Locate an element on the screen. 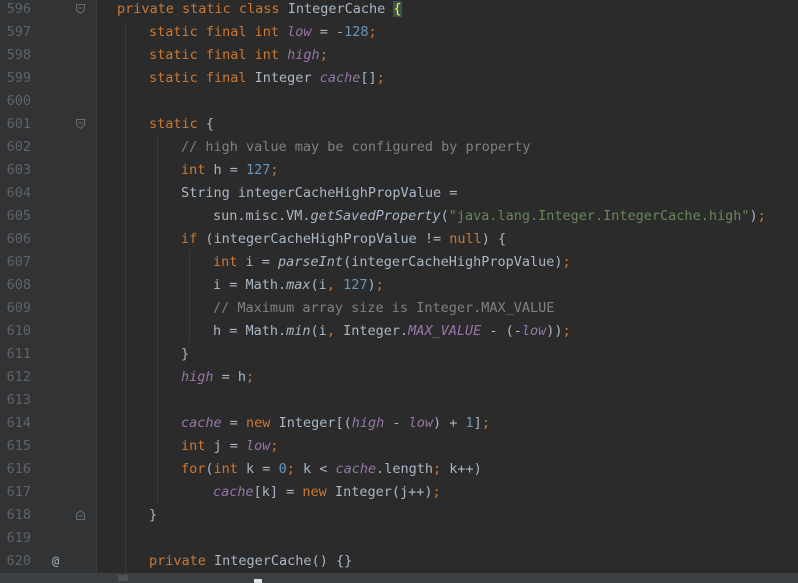 Image resolution: width=798 pixels, height=583 pixels. gutter-row: 602 is located at coordinates (48, 147).